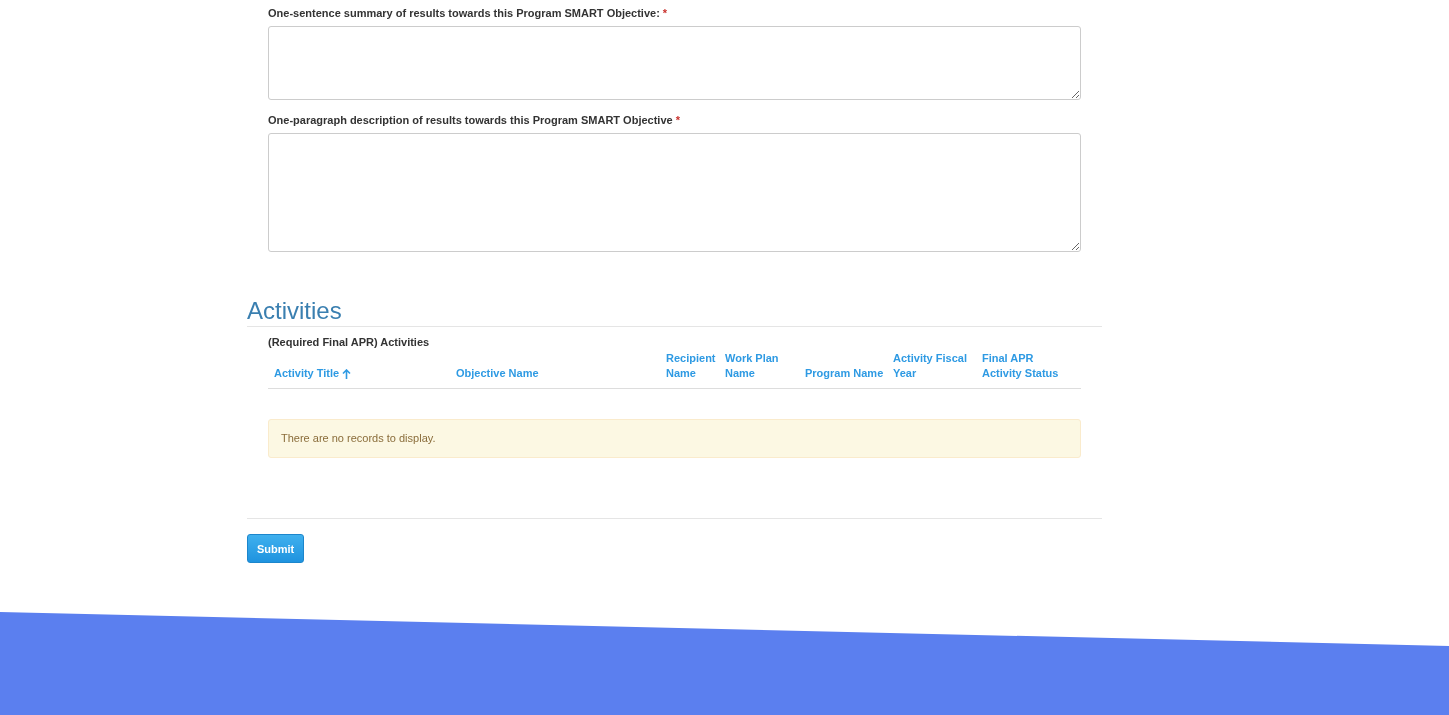  What do you see at coordinates (937, 369) in the screenshot?
I see `column-header: Activity Fiscal Year` at bounding box center [937, 369].